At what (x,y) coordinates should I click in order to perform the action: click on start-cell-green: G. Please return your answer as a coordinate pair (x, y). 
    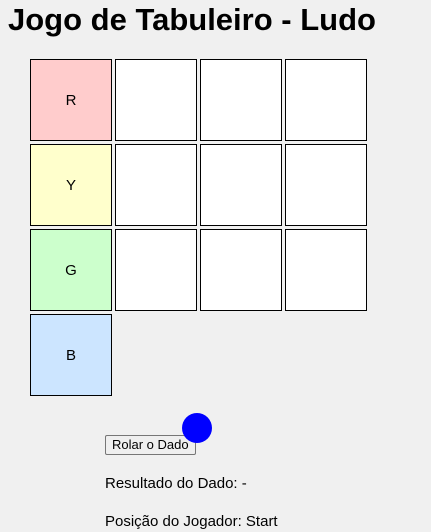
    Looking at the image, I should click on (71, 270).